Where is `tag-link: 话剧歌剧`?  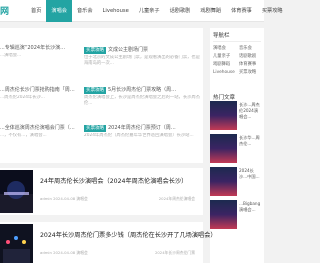
tag-link: 话剧歌剧 is located at coordinates (250, 56).